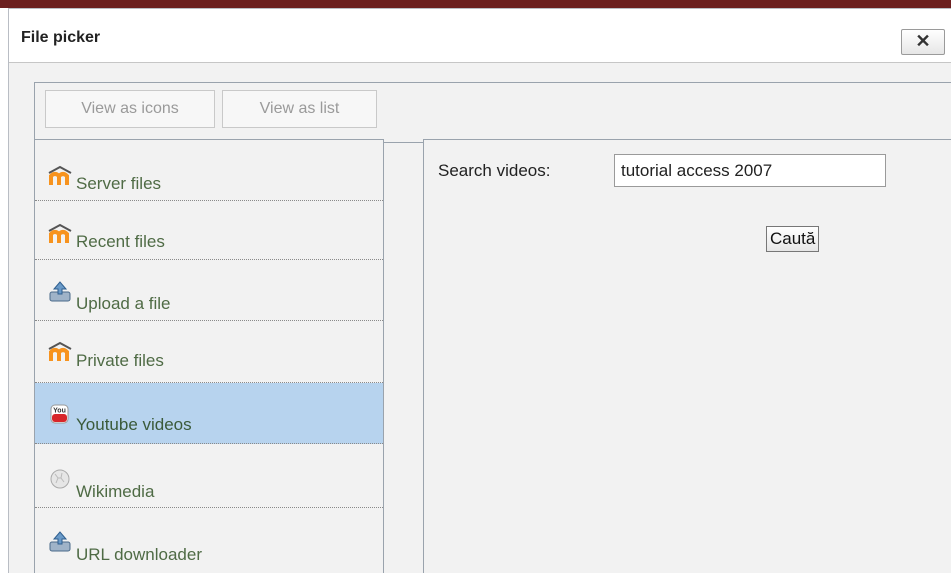 The width and height of the screenshot is (951, 573). What do you see at coordinates (119, 183) in the screenshot?
I see `sidebar-item-label: Server files` at bounding box center [119, 183].